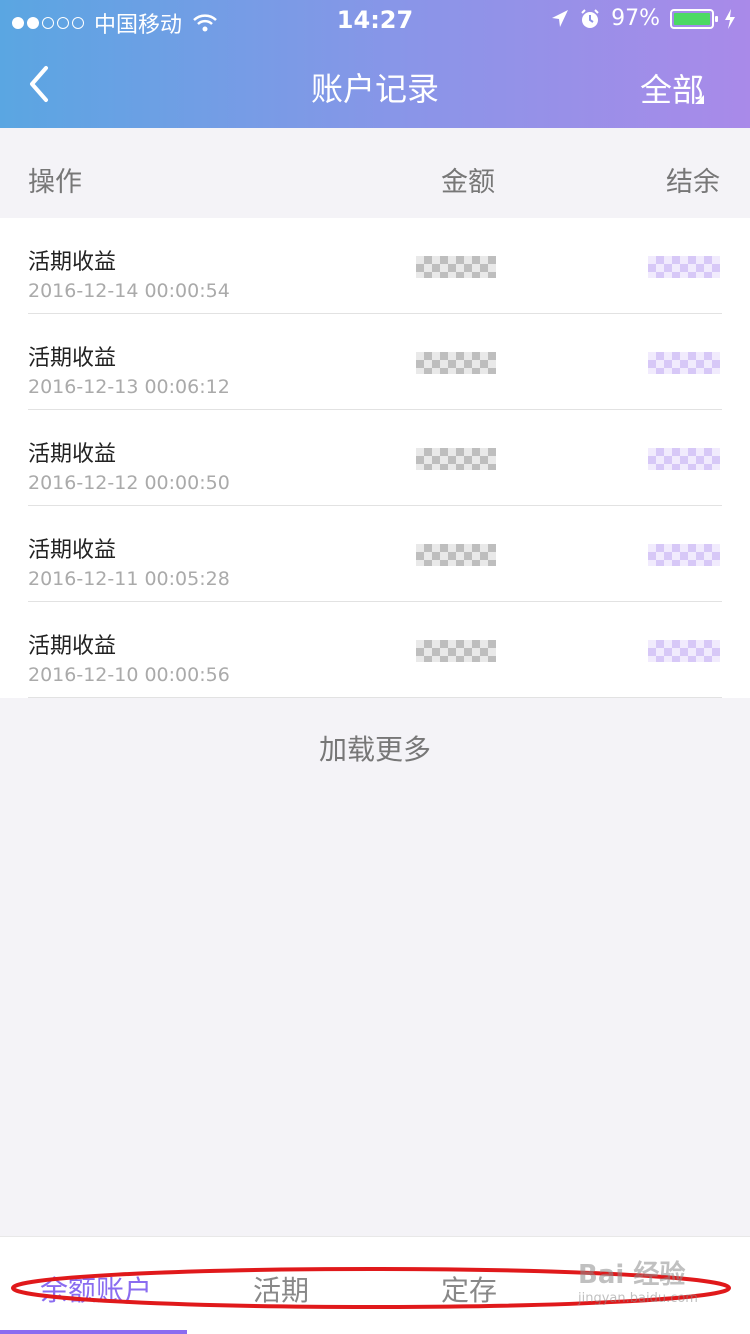  What do you see at coordinates (699, 99) in the screenshot?
I see `dropdown-caret-icon` at bounding box center [699, 99].